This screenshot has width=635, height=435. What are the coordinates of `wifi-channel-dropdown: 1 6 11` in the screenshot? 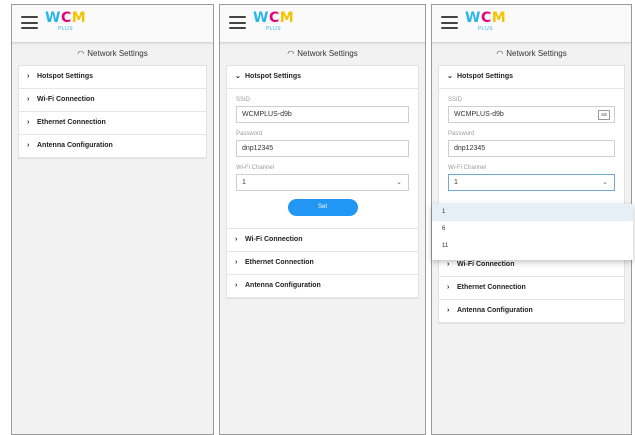 It's located at (532, 232).